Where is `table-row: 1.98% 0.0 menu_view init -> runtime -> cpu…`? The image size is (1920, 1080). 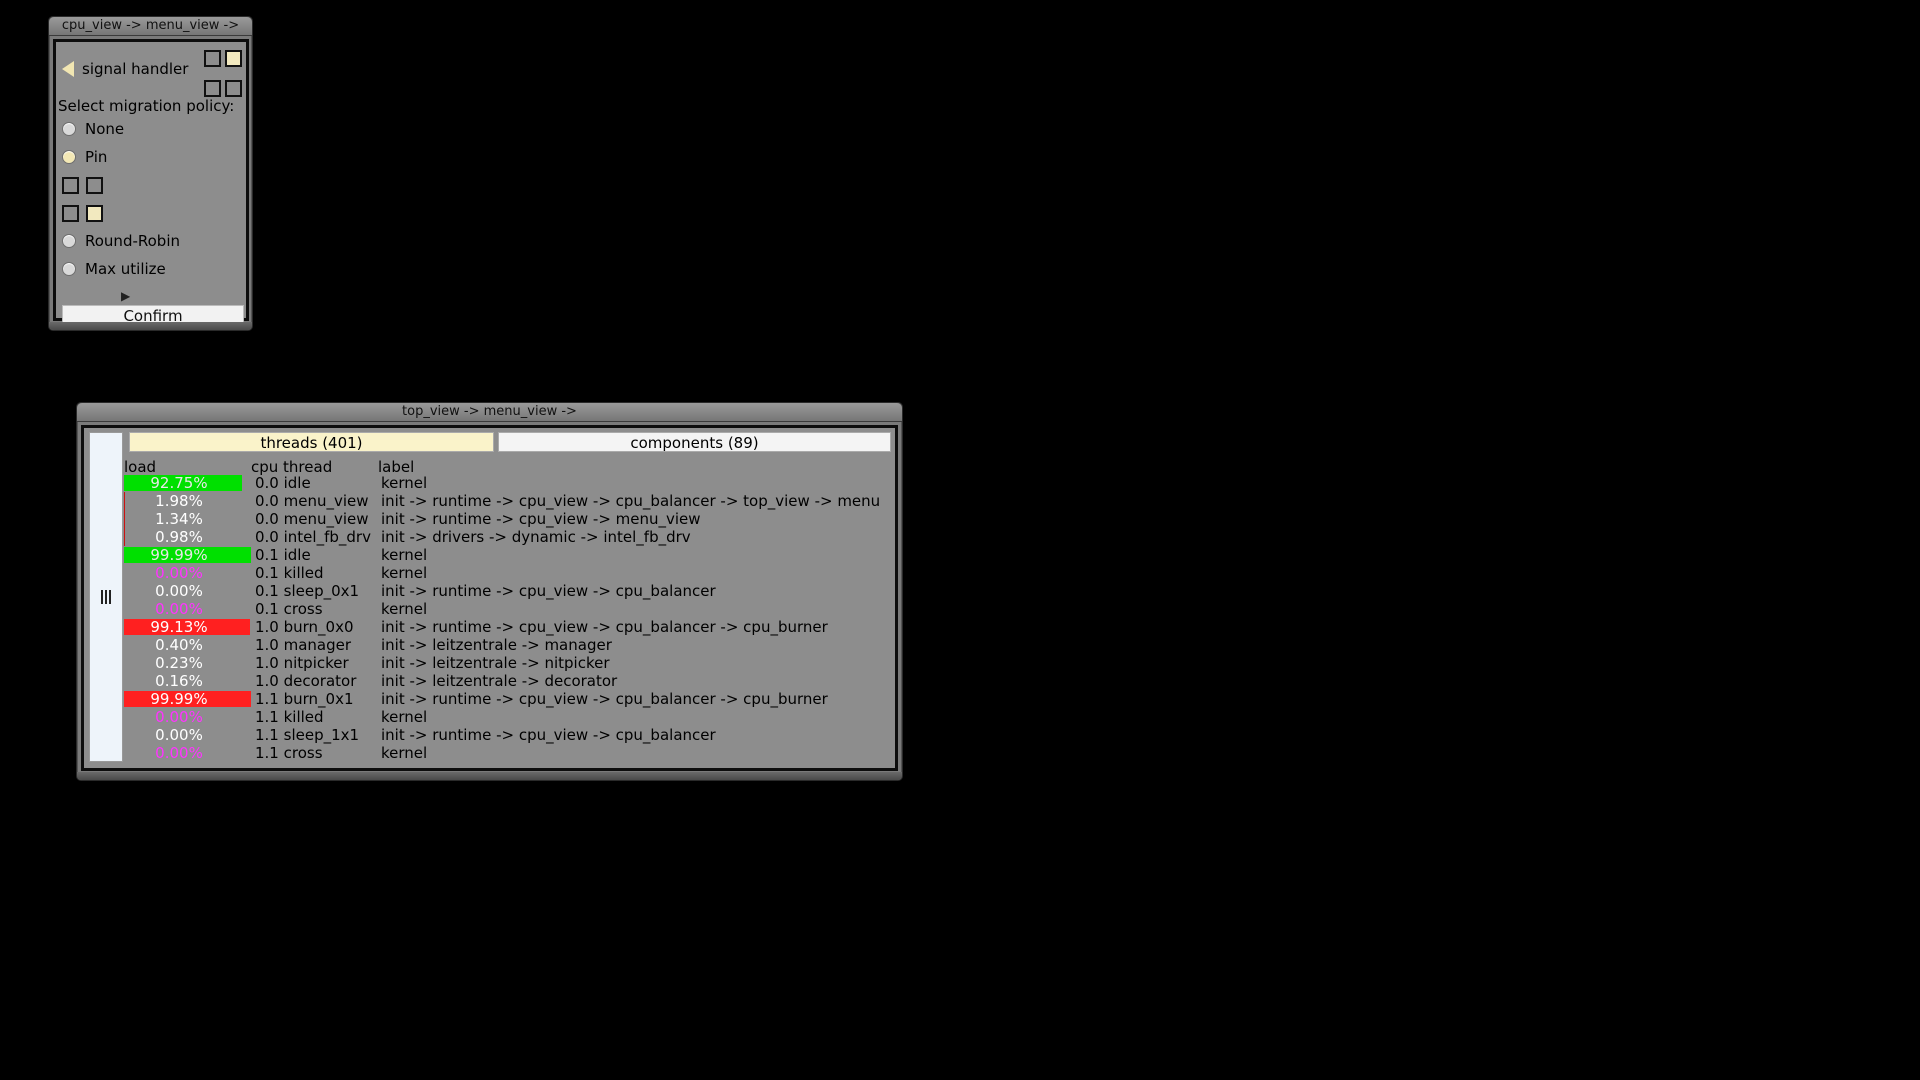
table-row: 1.98% 0.0 menu_view init -> runtime -> cpu… is located at coordinates (502, 501).